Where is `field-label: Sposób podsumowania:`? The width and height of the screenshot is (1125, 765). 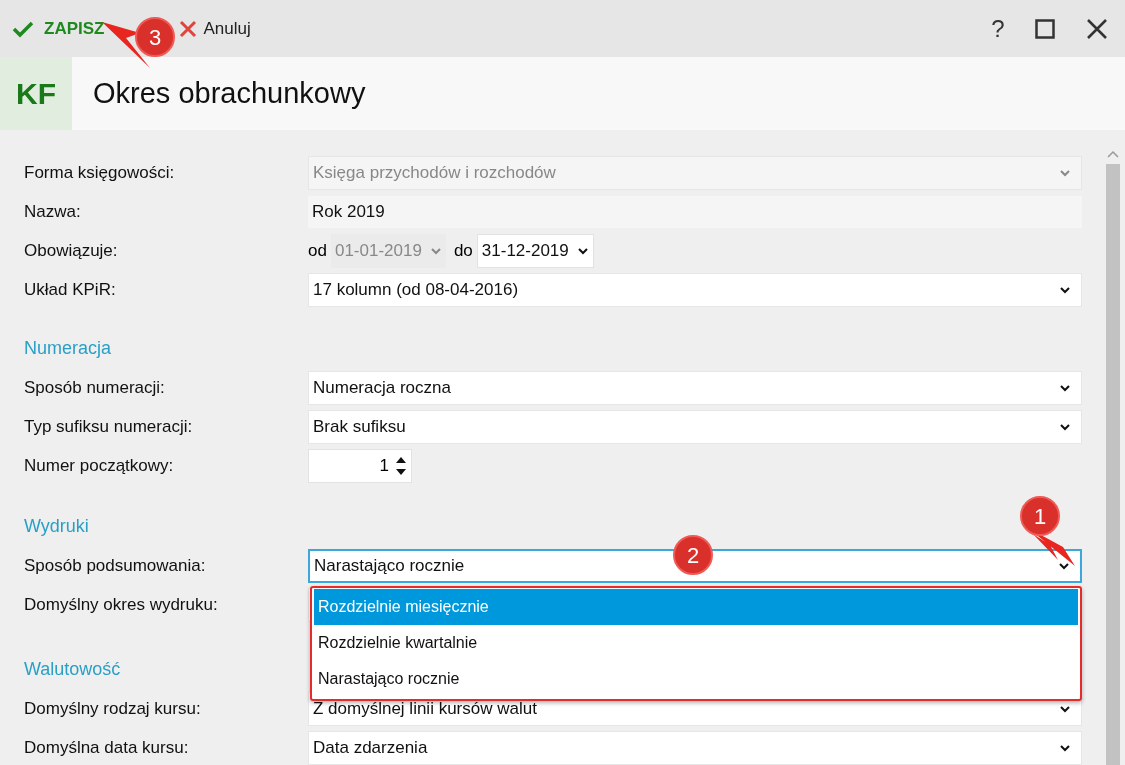
field-label: Sposób podsumowania: is located at coordinates (115, 565).